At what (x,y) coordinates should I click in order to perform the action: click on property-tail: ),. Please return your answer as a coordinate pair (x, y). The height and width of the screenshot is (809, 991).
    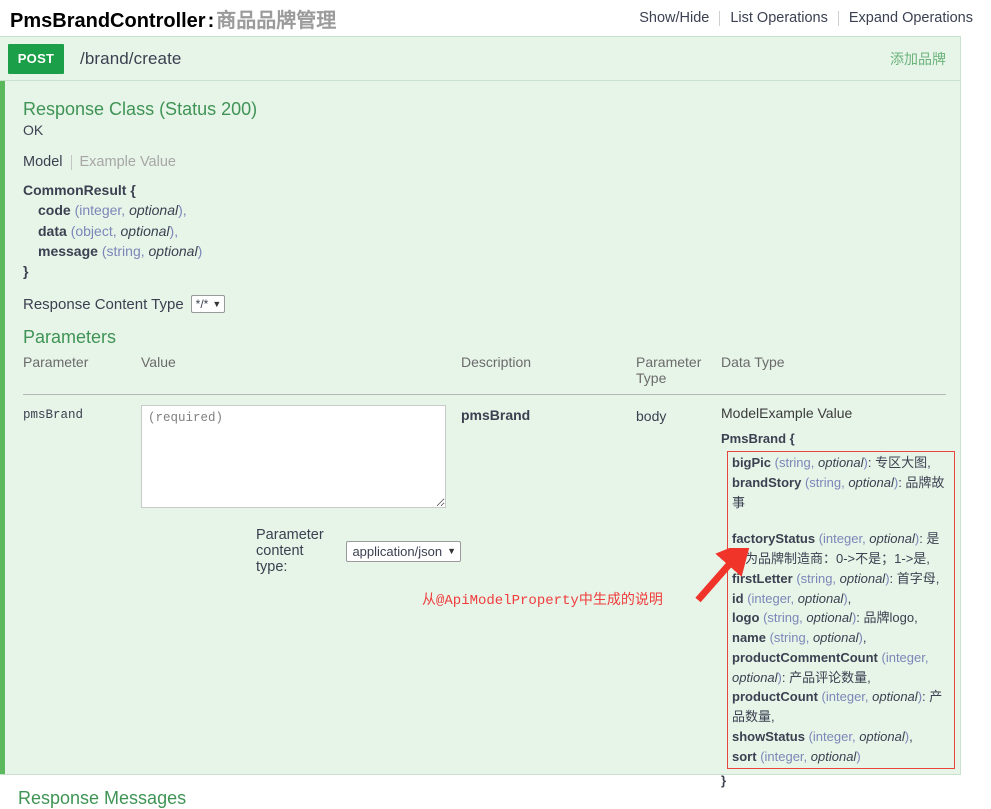
    Looking at the image, I should click on (182, 210).